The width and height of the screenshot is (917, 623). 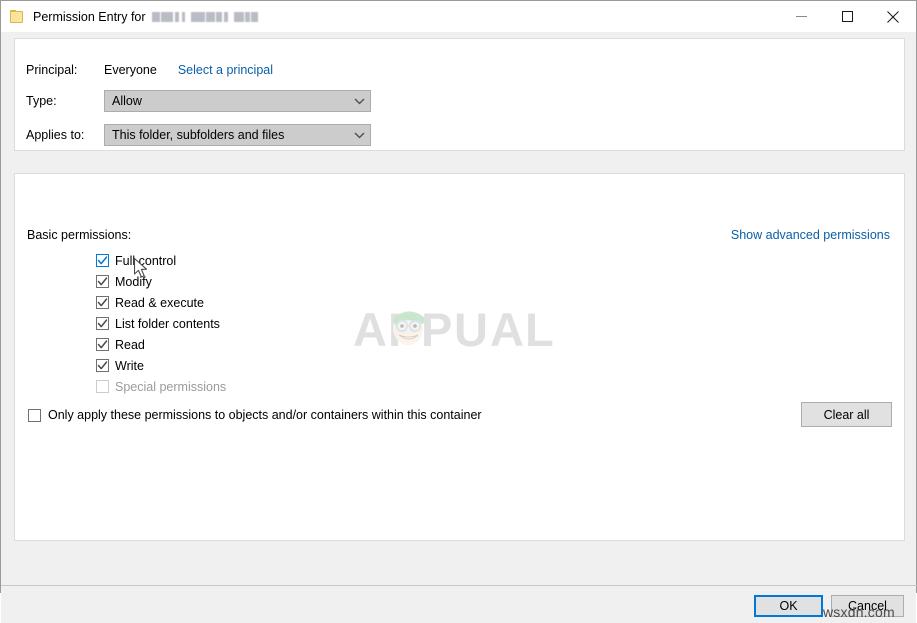 I want to click on window-controls, so click(x=847, y=16).